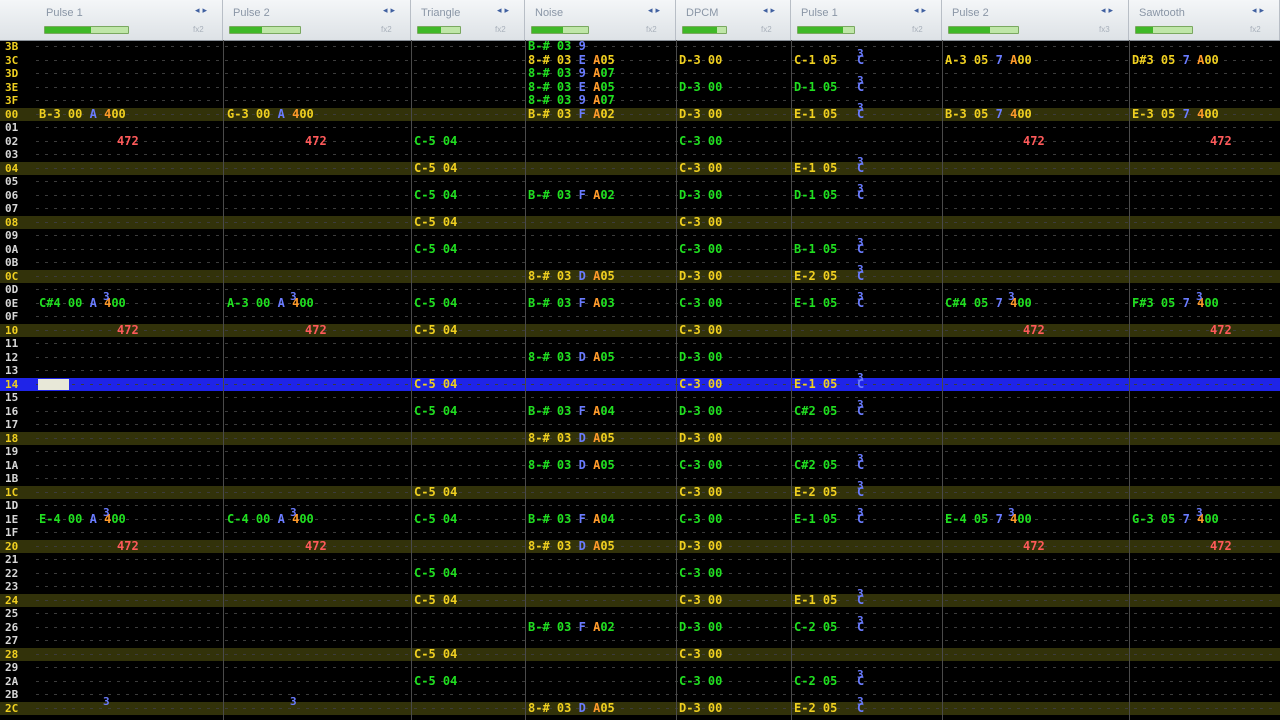 The image size is (1280, 720). Describe the element at coordinates (988, 303) in the screenshot. I see `note-cell: C#4 05 7 400` at that location.